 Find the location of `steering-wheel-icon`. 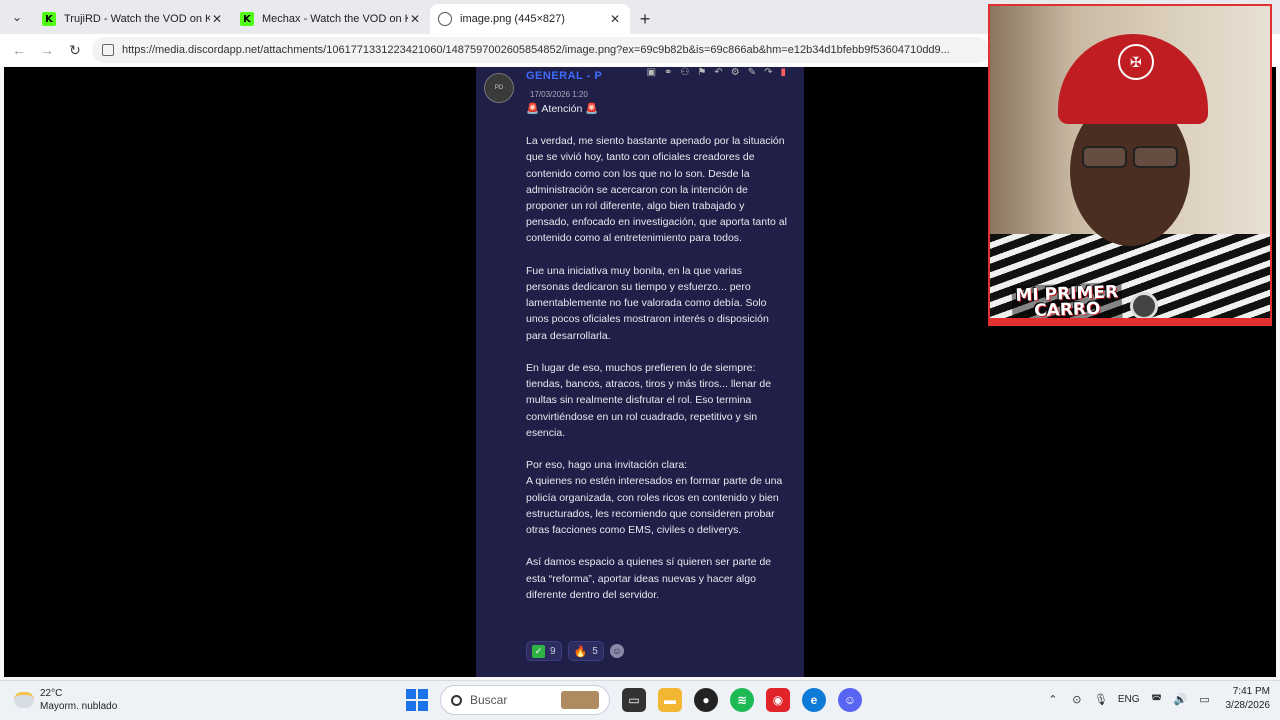

steering-wheel-icon is located at coordinates (1144, 306).